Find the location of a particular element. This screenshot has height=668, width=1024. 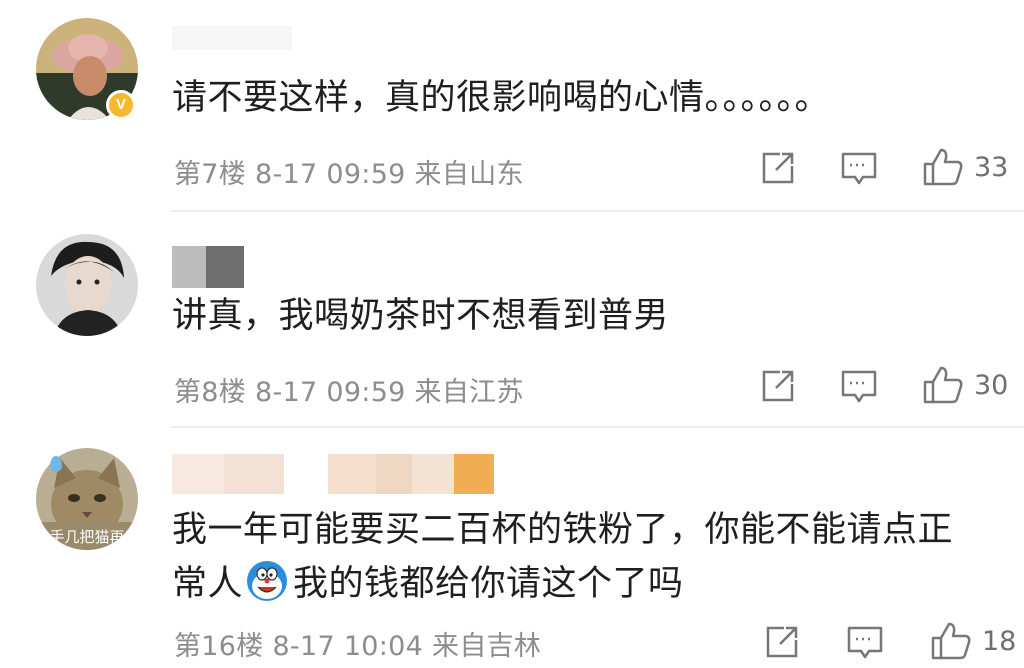

comment-meta: 第16楼 8-17 10:04 来自吉林 is located at coordinates (357, 643).